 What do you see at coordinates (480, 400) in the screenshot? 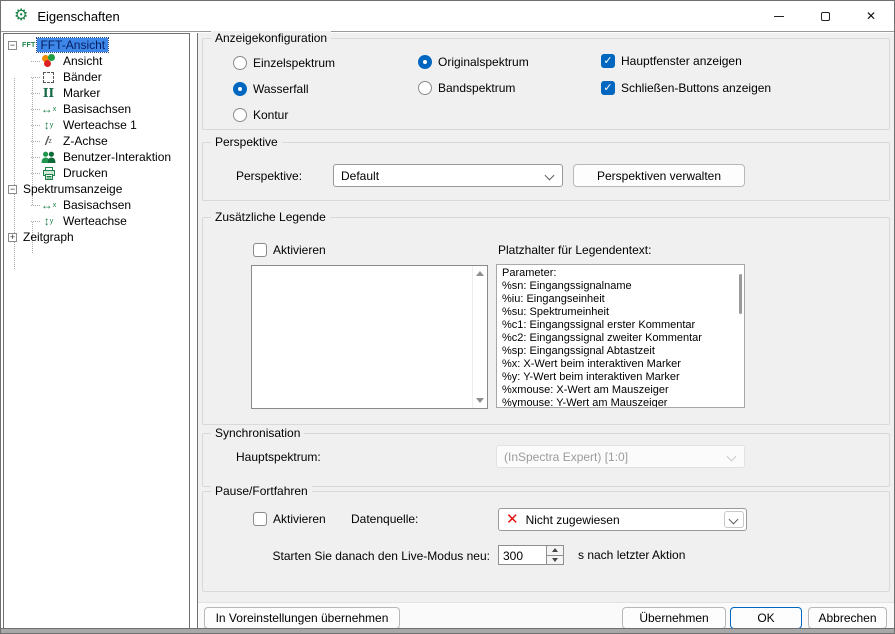
I see `scroll-down-icon` at bounding box center [480, 400].